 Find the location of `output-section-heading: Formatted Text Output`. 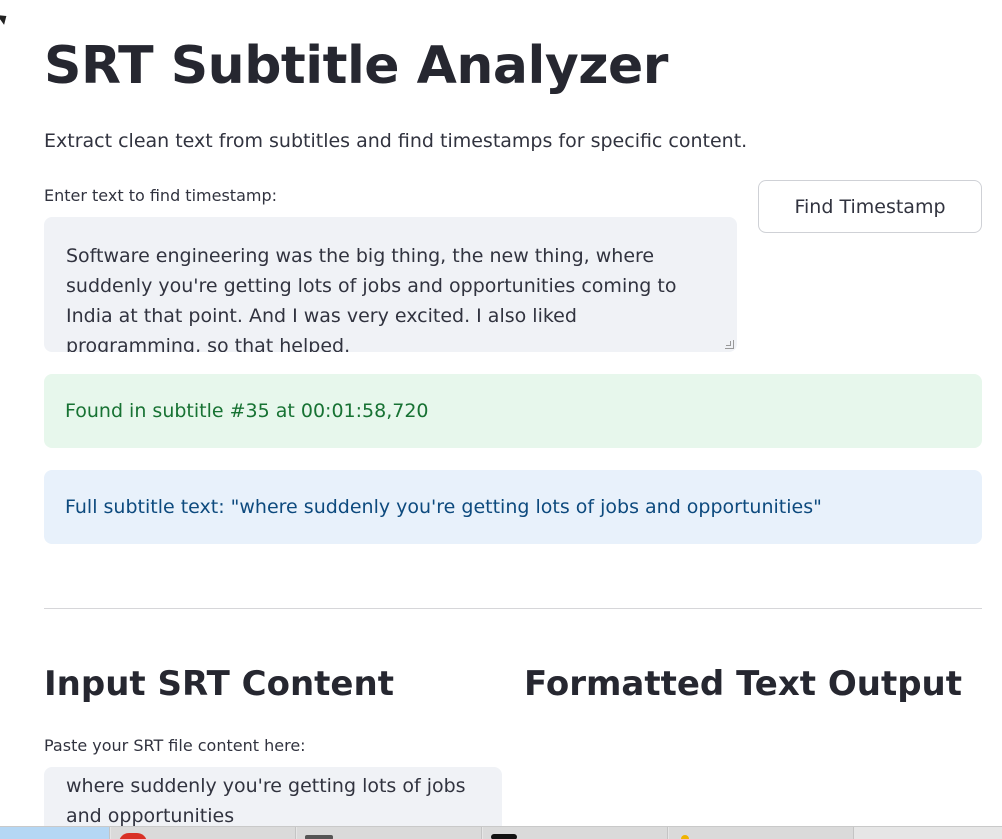

output-section-heading: Formatted Text Output is located at coordinates (743, 684).